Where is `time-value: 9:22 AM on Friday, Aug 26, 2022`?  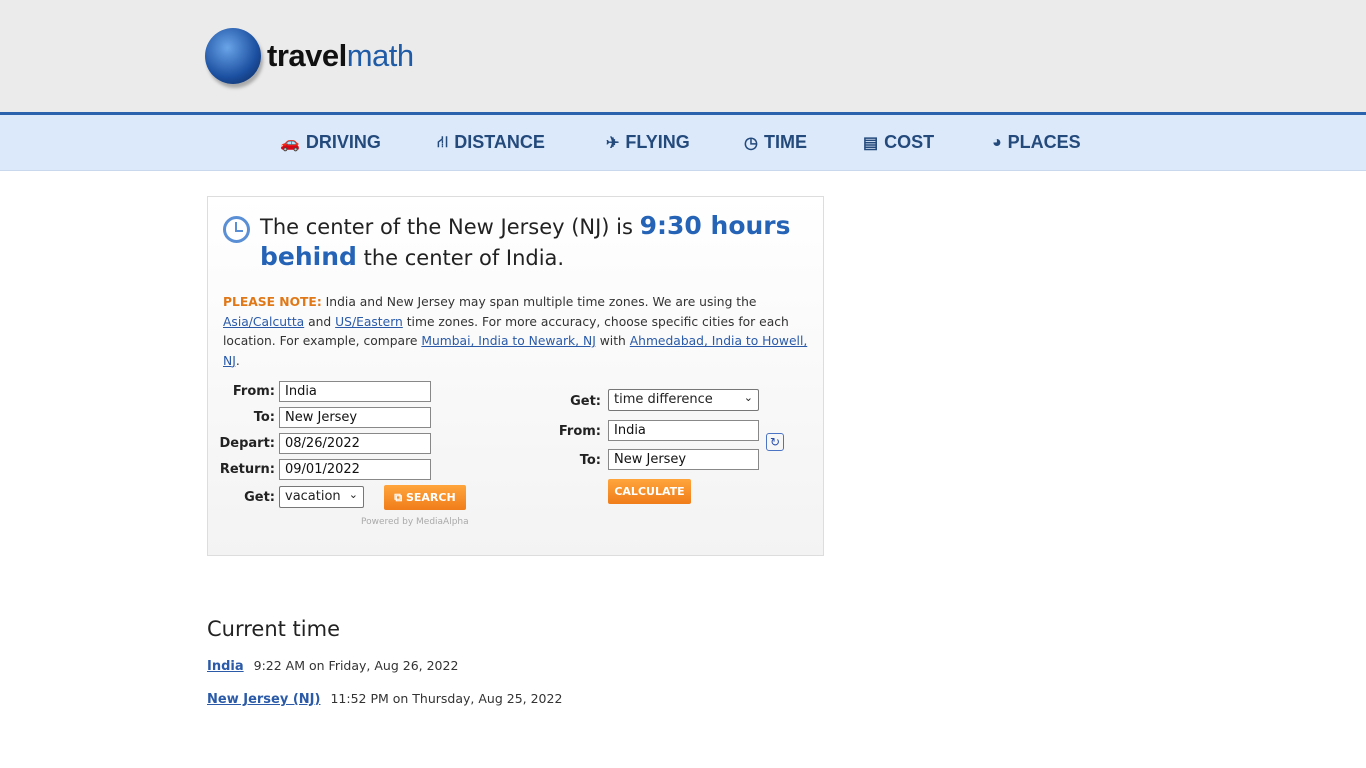 time-value: 9:22 AM on Friday, Aug 26, 2022 is located at coordinates (356, 665).